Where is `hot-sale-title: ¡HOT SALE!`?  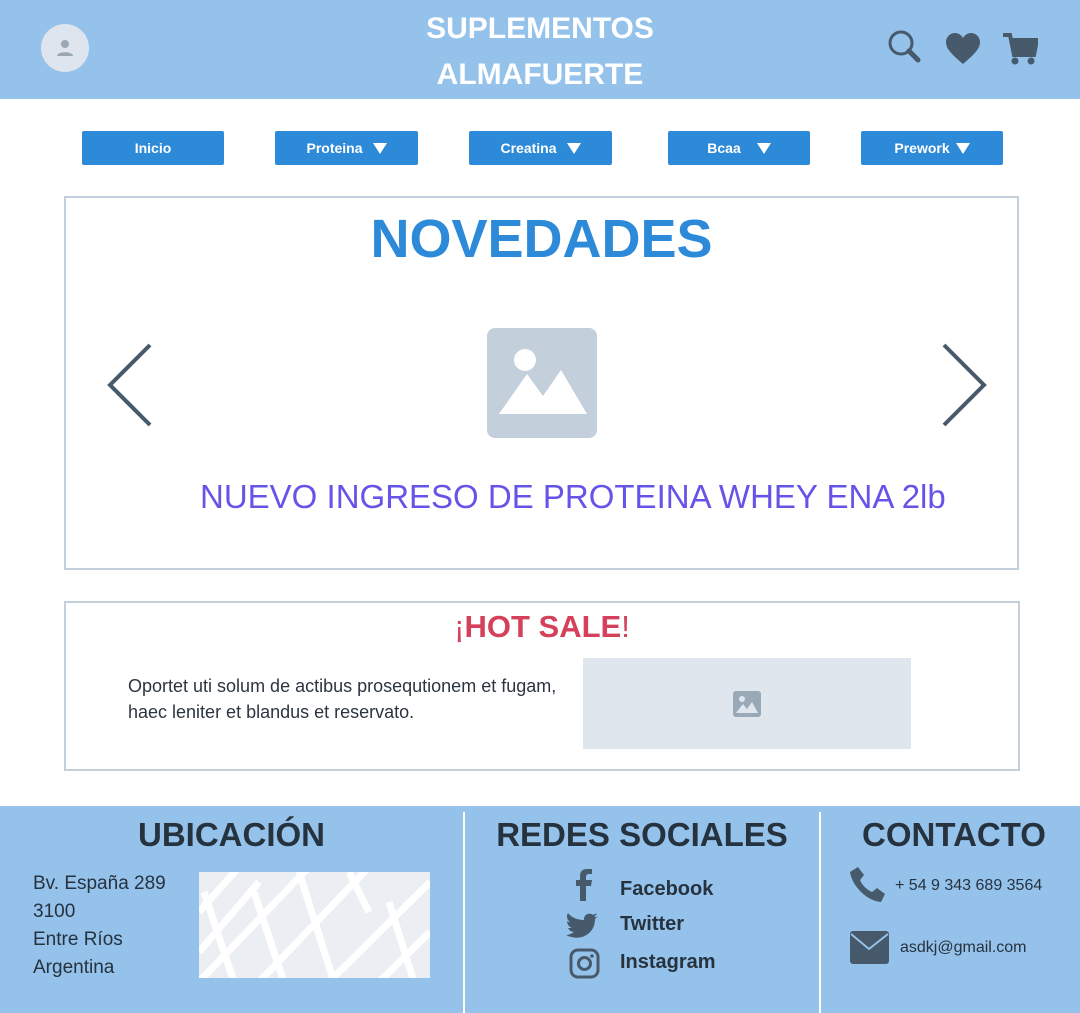
hot-sale-title: ¡HOT SALE! is located at coordinates (542, 626).